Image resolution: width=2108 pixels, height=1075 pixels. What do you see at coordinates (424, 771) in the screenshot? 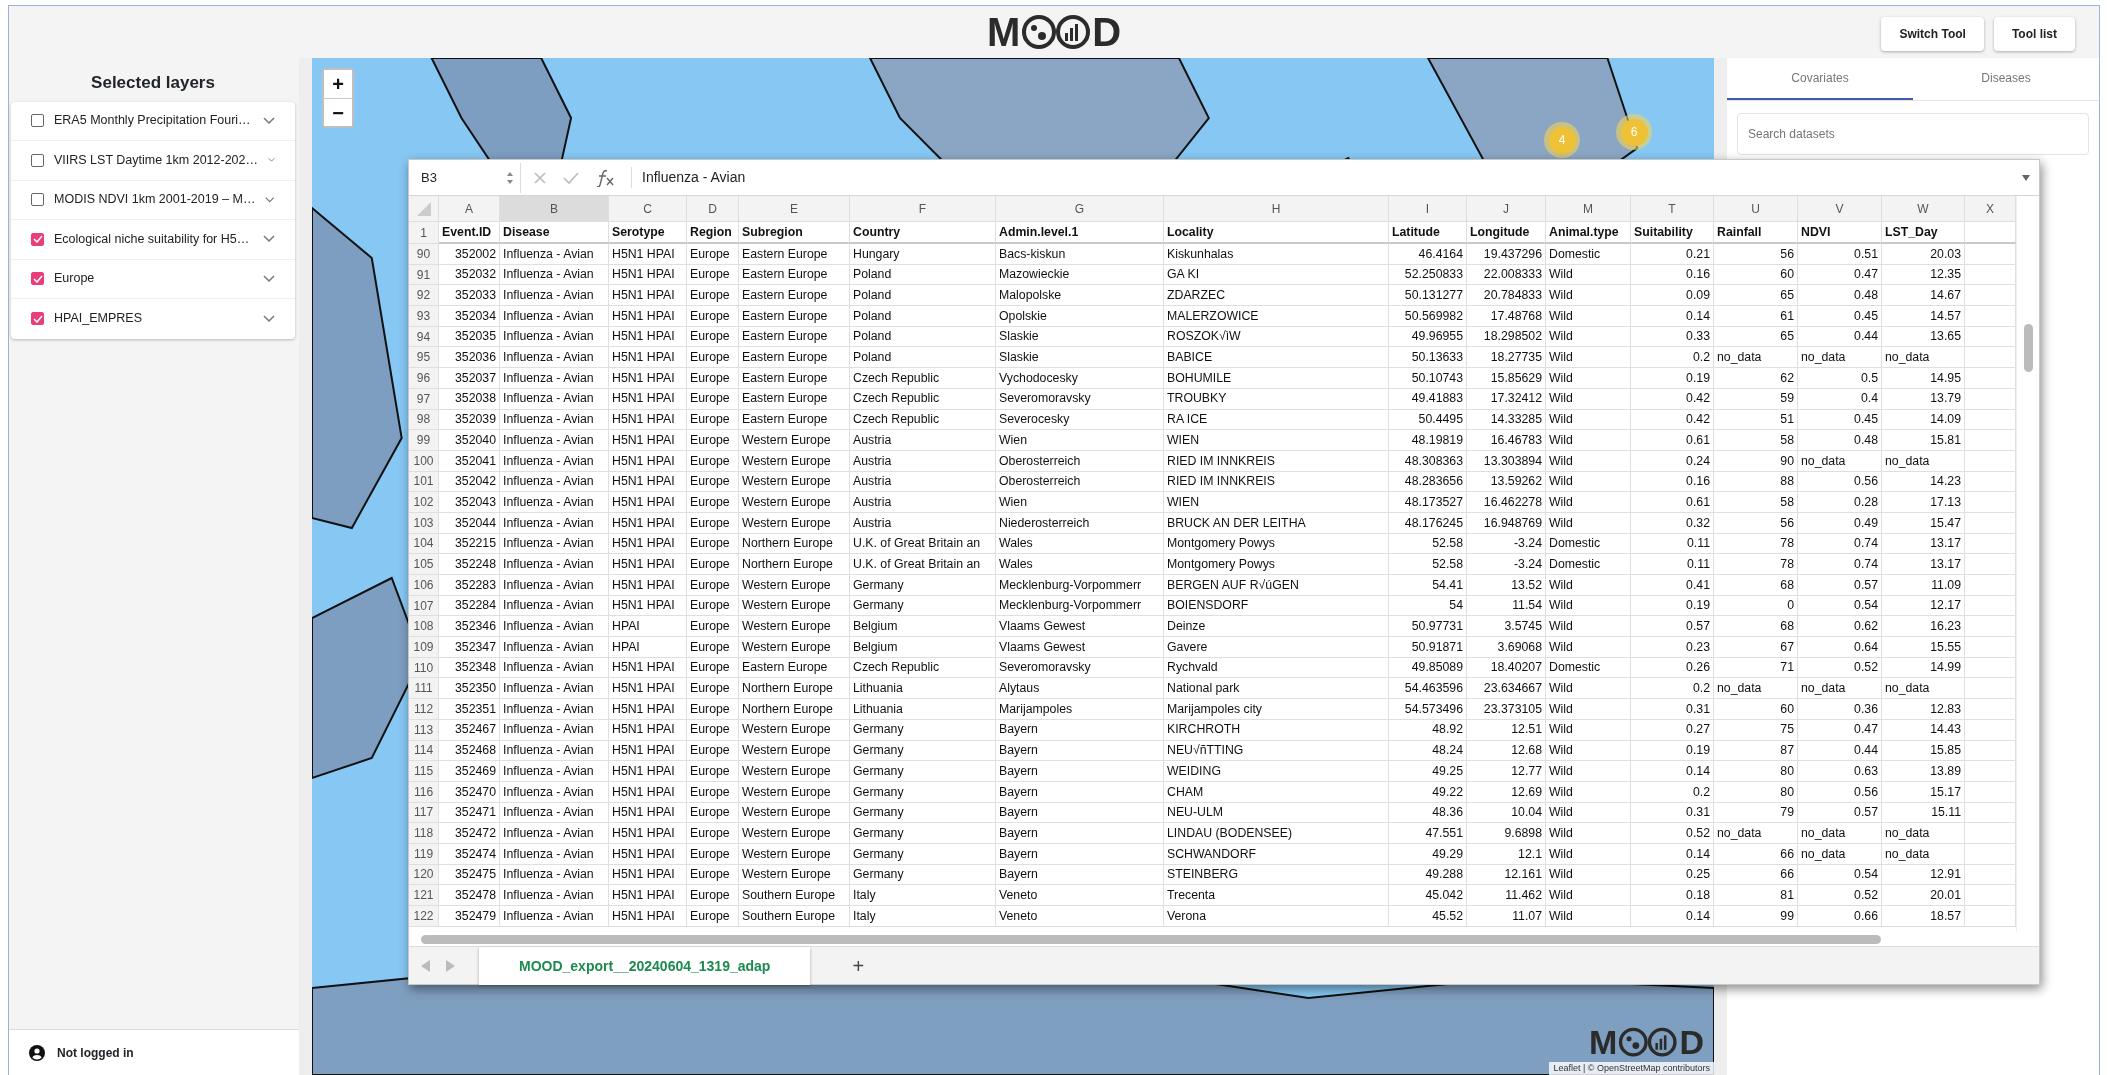
I see `row-number: 115` at bounding box center [424, 771].